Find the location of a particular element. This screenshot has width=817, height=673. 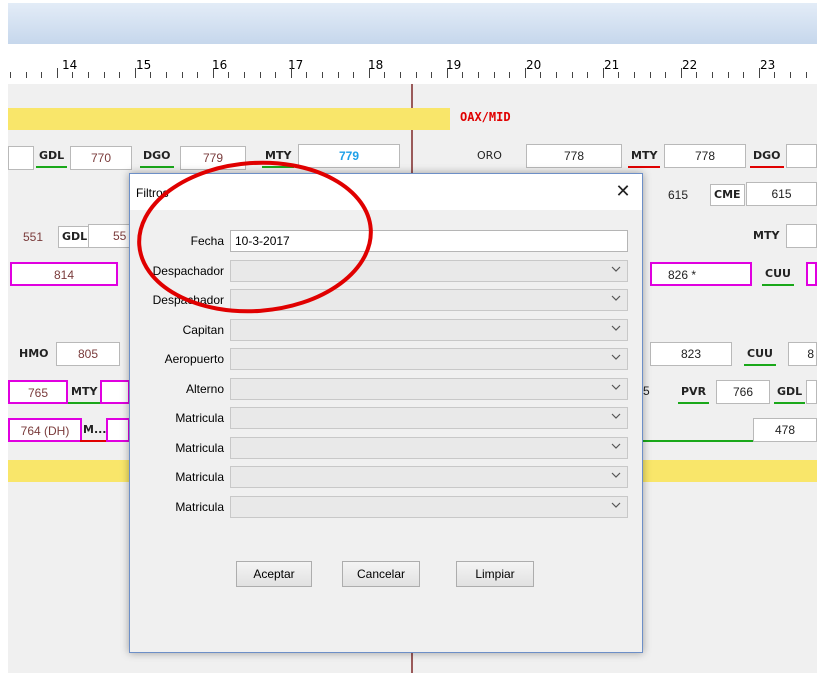

hour-label: 16 is located at coordinates (220, 65).